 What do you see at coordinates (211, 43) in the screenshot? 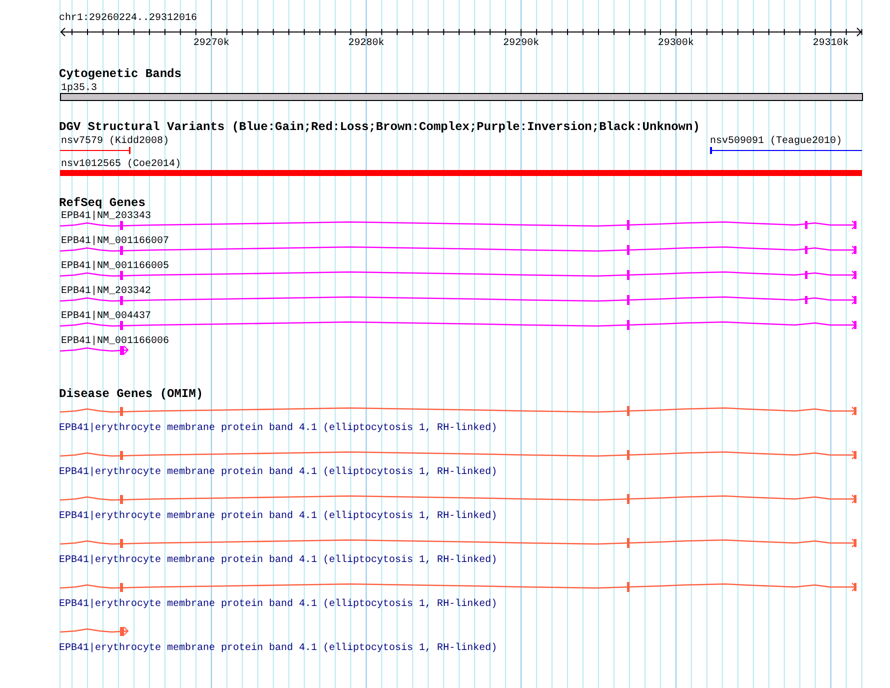
I see `tick-label: 29270k` at bounding box center [211, 43].